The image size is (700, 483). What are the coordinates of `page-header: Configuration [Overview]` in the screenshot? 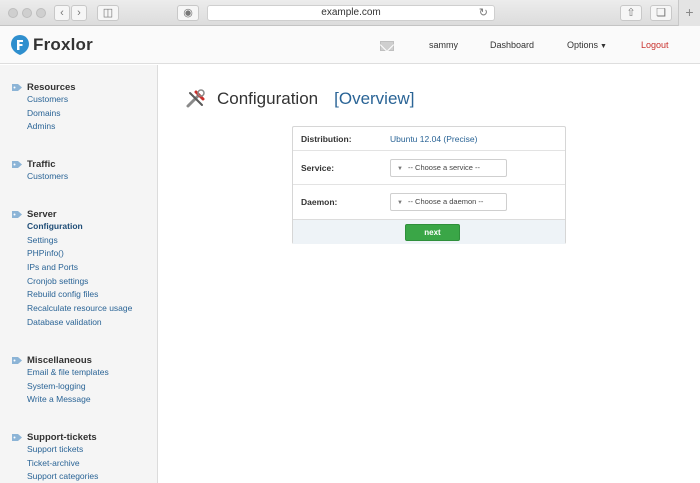 It's located at (299, 99).